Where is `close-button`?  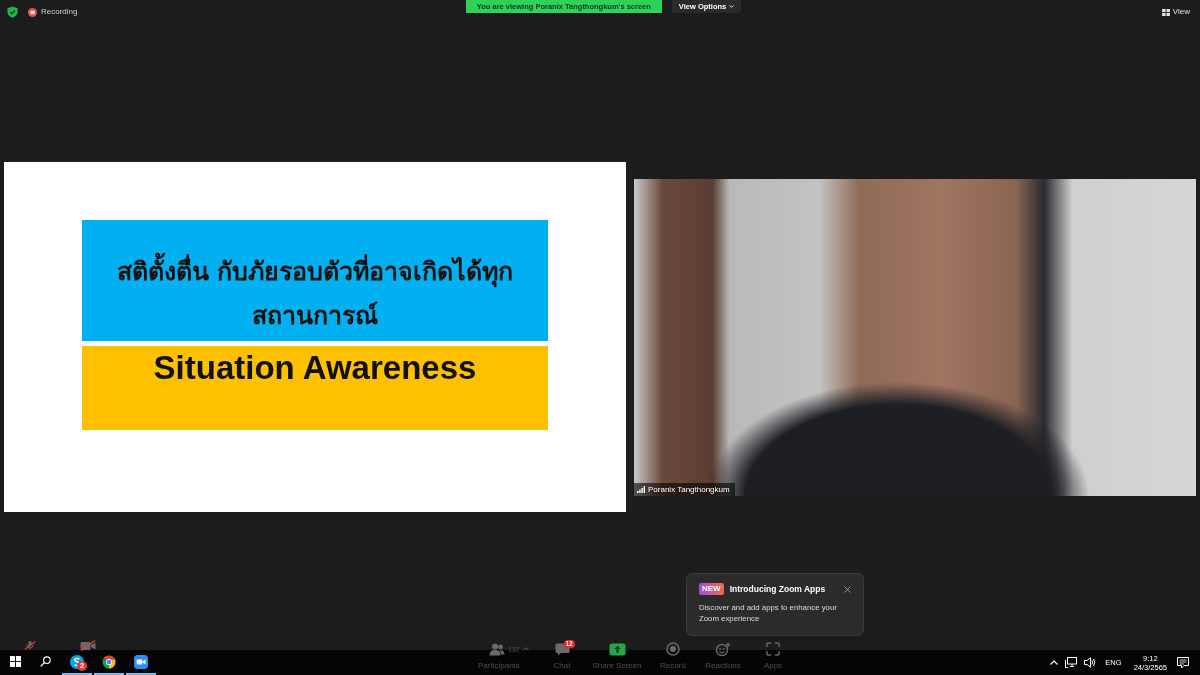 close-button is located at coordinates (847, 589).